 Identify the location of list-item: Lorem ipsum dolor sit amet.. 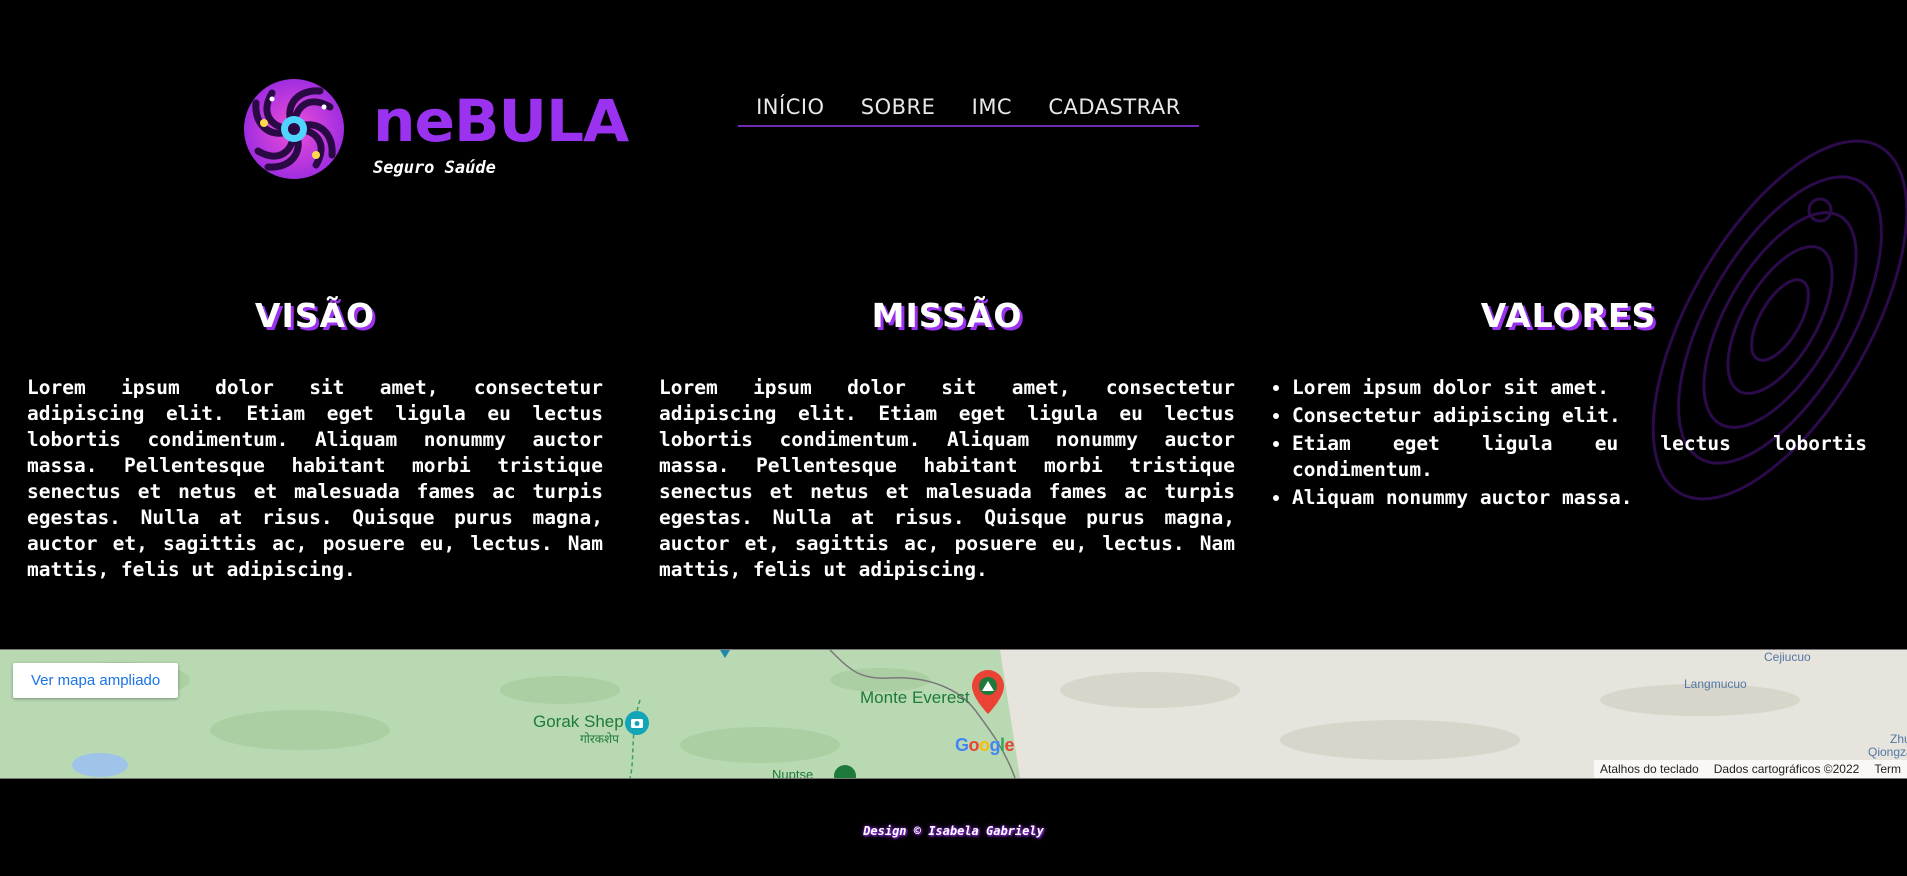
(1579, 388).